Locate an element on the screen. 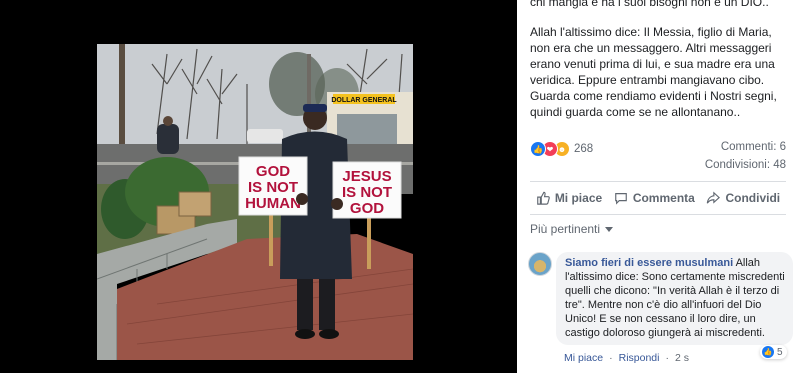 The width and height of the screenshot is (800, 373). comment-reactions: 👍 5 is located at coordinates (773, 352).